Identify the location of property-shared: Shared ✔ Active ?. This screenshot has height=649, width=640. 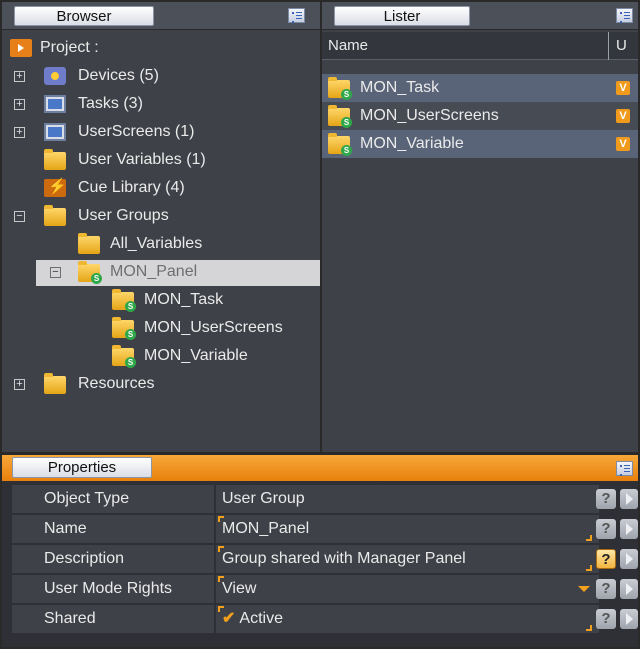
(326, 619).